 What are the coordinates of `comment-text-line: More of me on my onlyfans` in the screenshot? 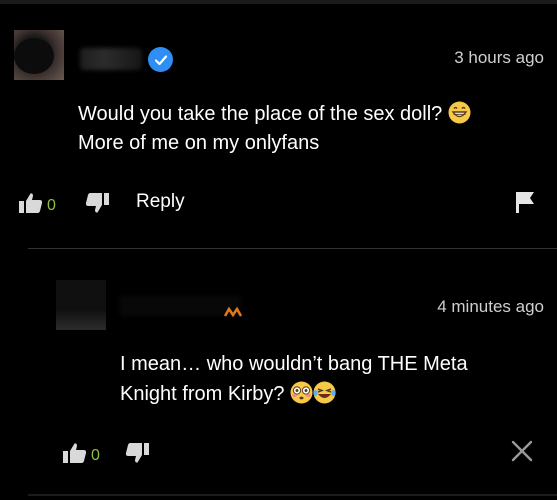 It's located at (199, 143).